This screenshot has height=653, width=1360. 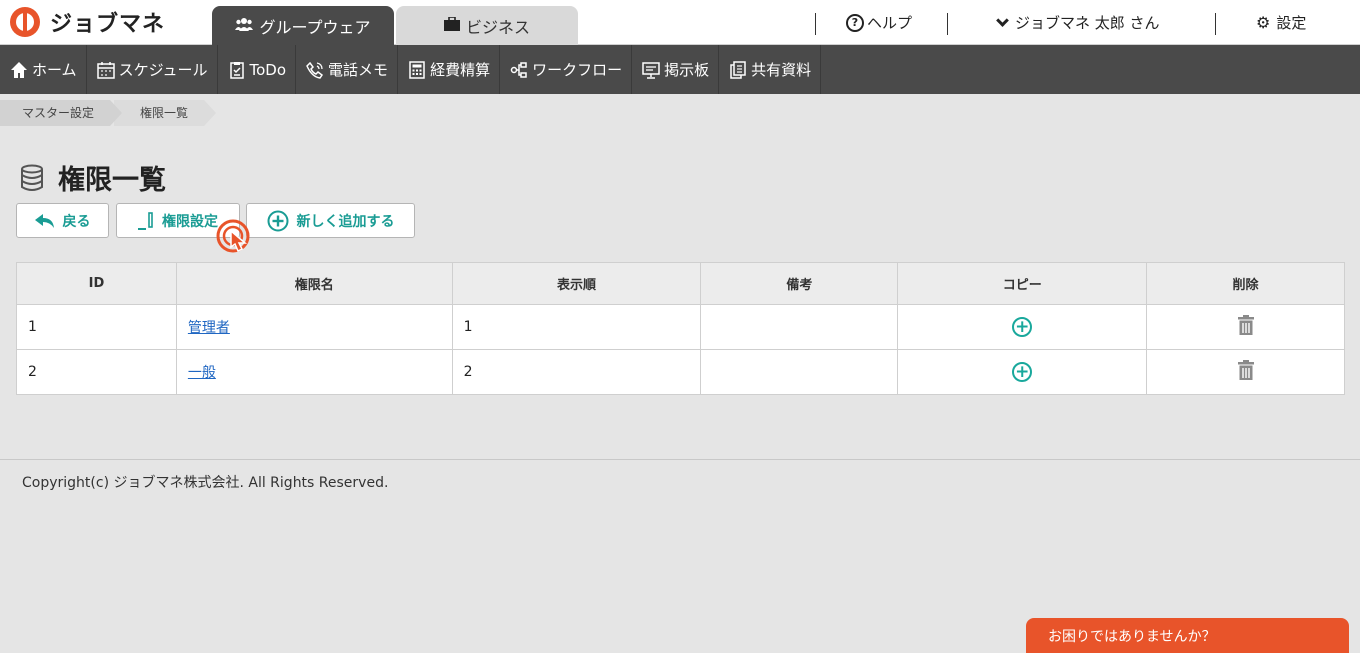 What do you see at coordinates (44, 220) in the screenshot?
I see `reply-arrow-icon` at bounding box center [44, 220].